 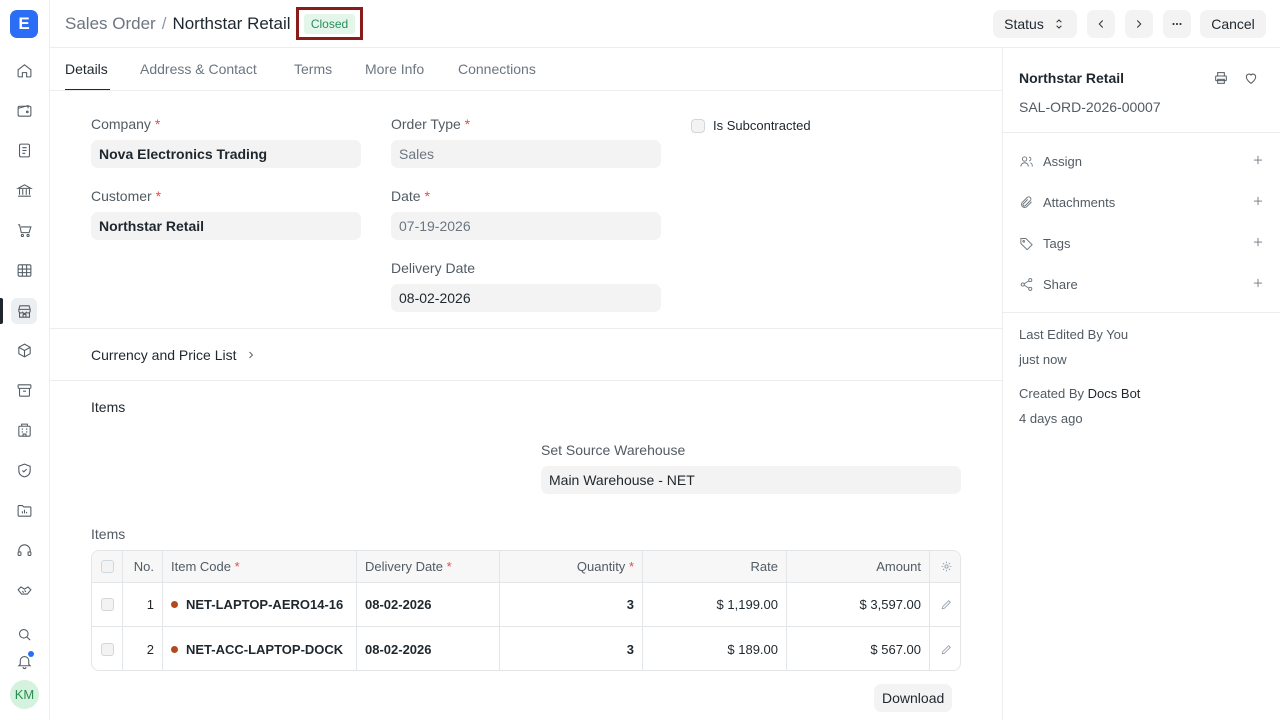 What do you see at coordinates (174, 355) in the screenshot?
I see `currency-section-toggle: Currency and Price List` at bounding box center [174, 355].